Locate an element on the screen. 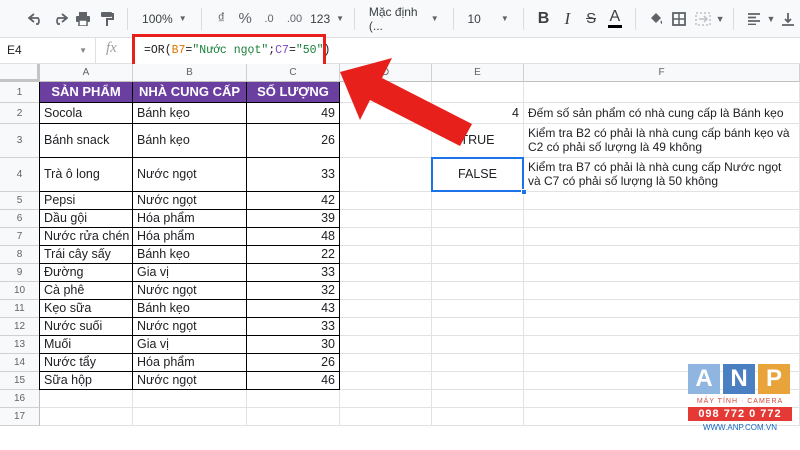 Image resolution: width=800 pixels, height=450 pixels. percent-format-button: % is located at coordinates (245, 19).